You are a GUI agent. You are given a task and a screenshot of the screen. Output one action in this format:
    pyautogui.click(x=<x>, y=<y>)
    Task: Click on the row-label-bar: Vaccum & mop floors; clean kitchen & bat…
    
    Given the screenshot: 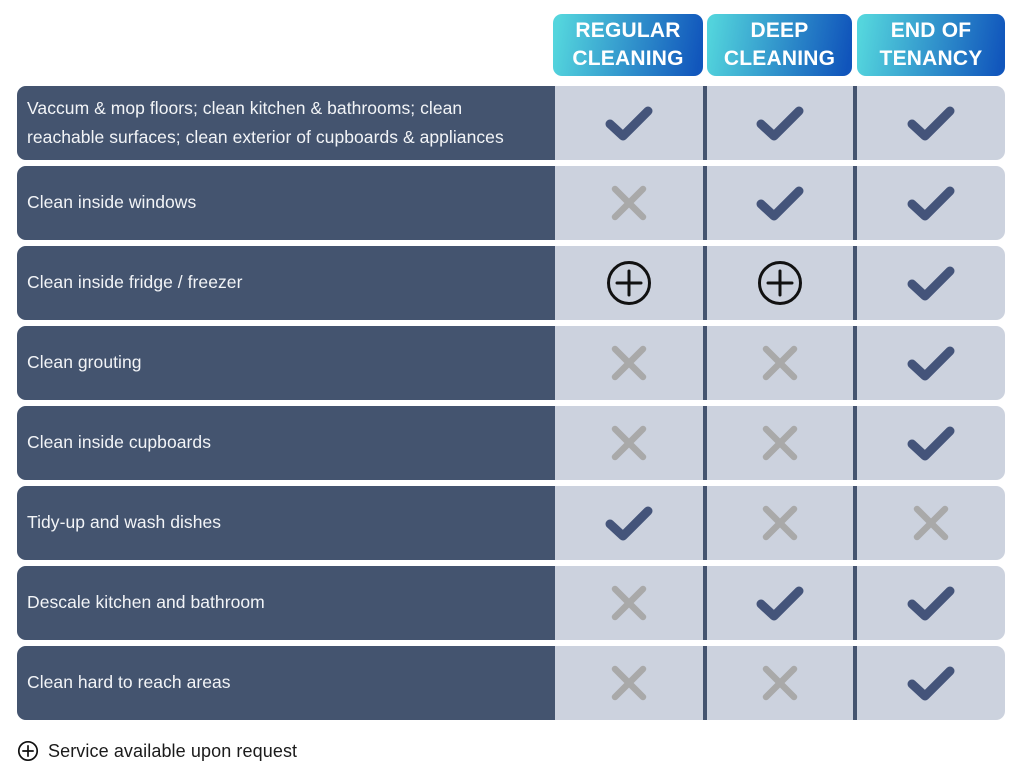 What is the action you would take?
    pyautogui.click(x=286, y=123)
    